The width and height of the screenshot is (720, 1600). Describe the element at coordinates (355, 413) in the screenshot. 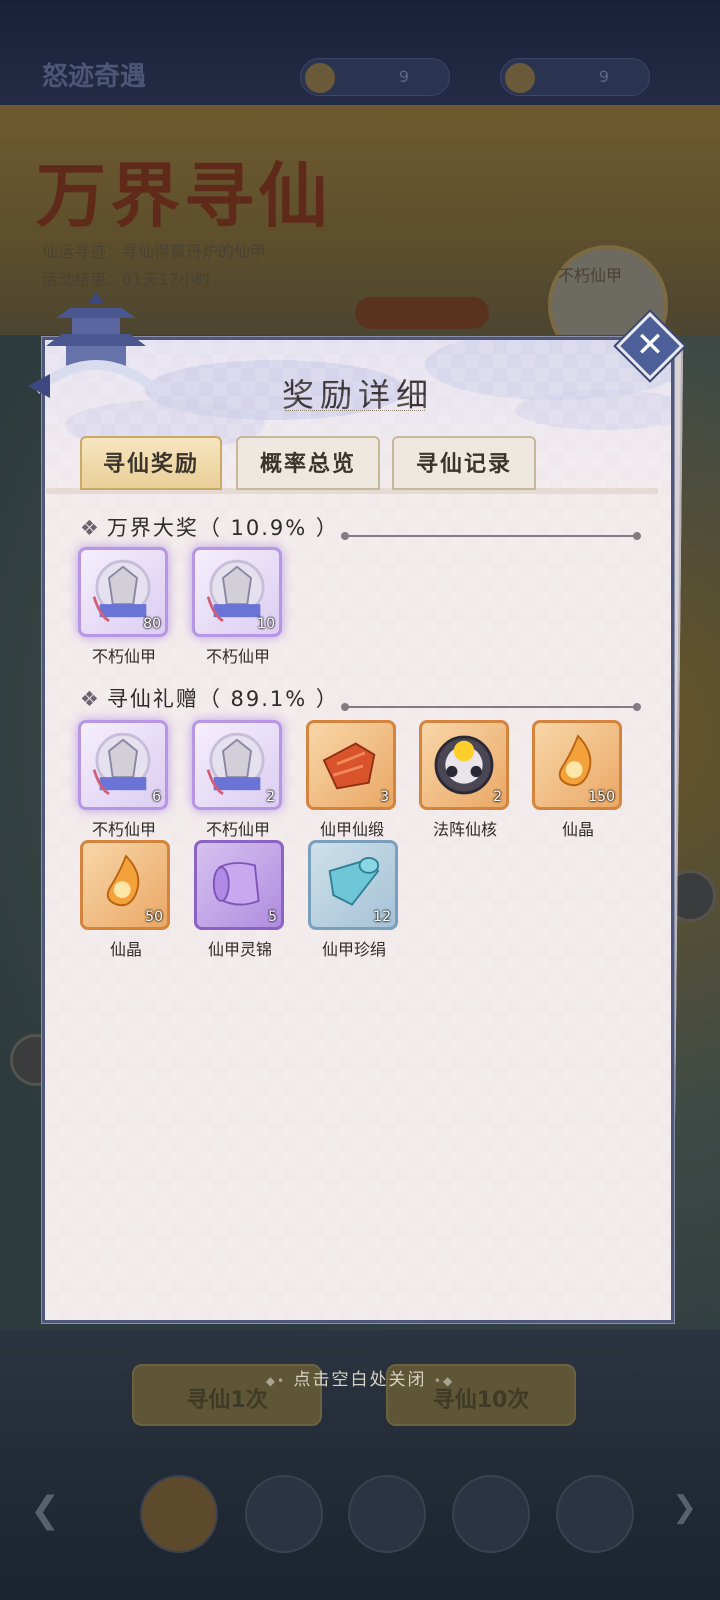

I see `title-ornament` at that location.